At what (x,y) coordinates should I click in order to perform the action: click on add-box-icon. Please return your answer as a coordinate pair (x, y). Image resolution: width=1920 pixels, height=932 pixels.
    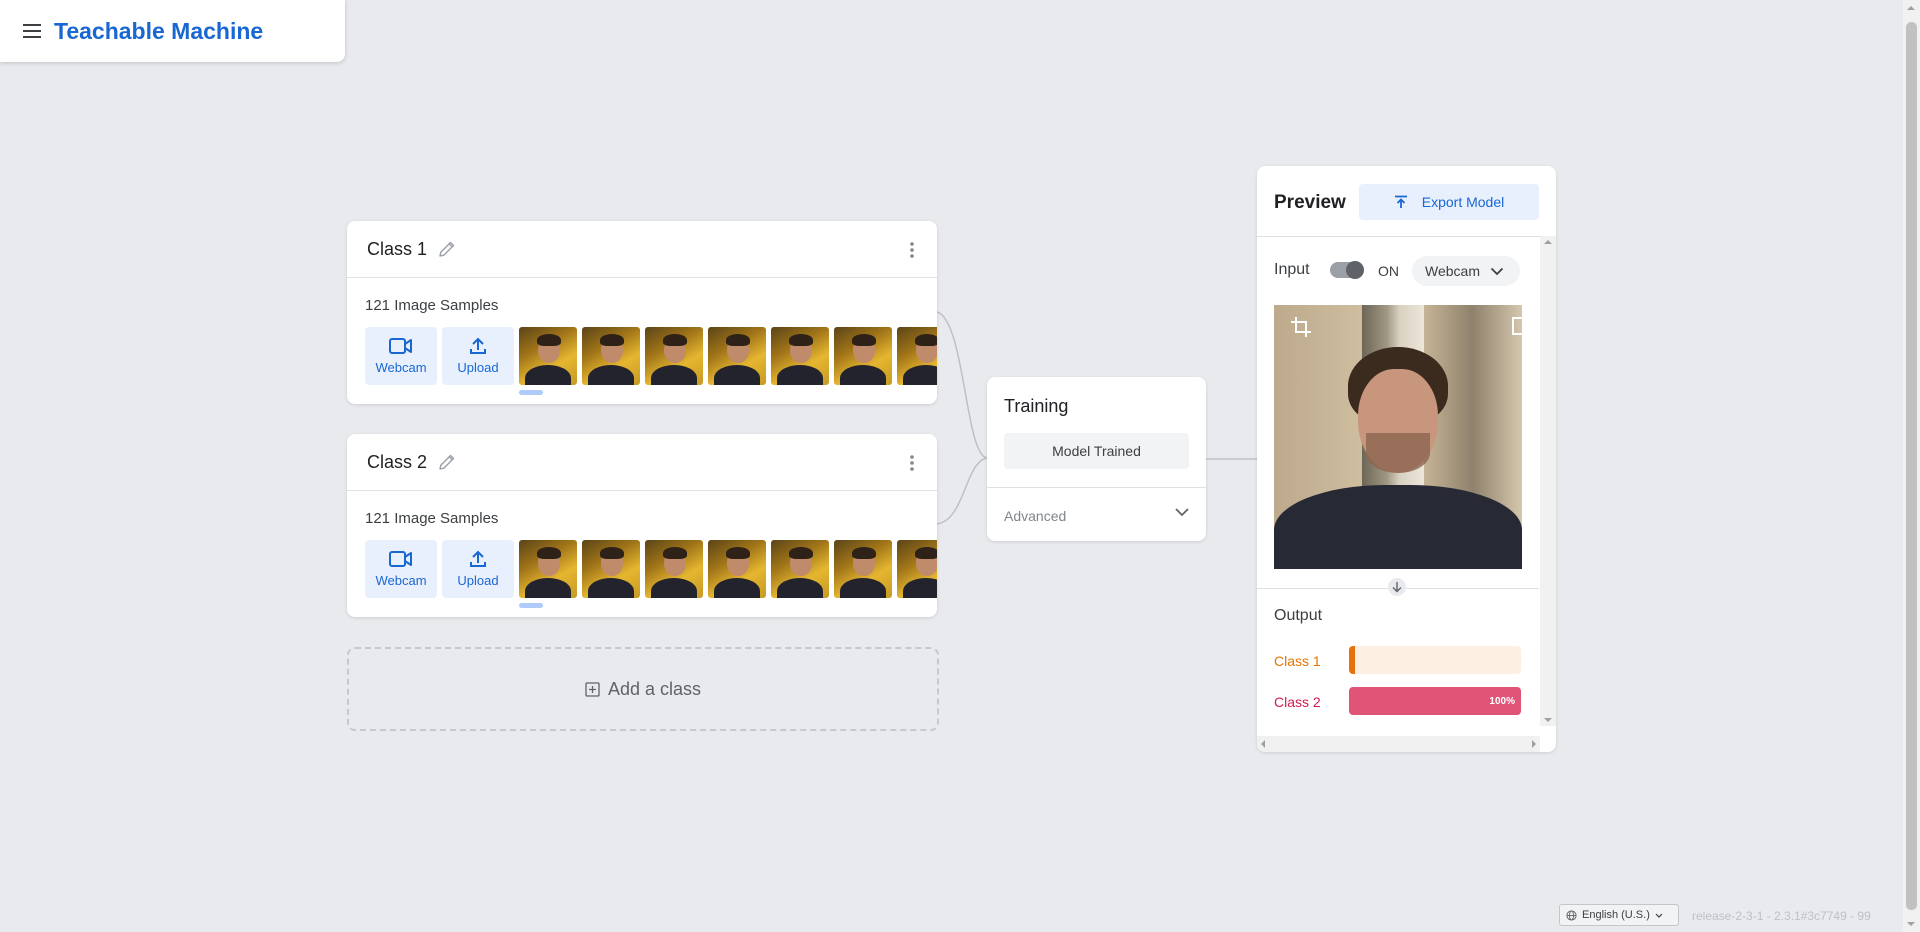
    Looking at the image, I should click on (592, 689).